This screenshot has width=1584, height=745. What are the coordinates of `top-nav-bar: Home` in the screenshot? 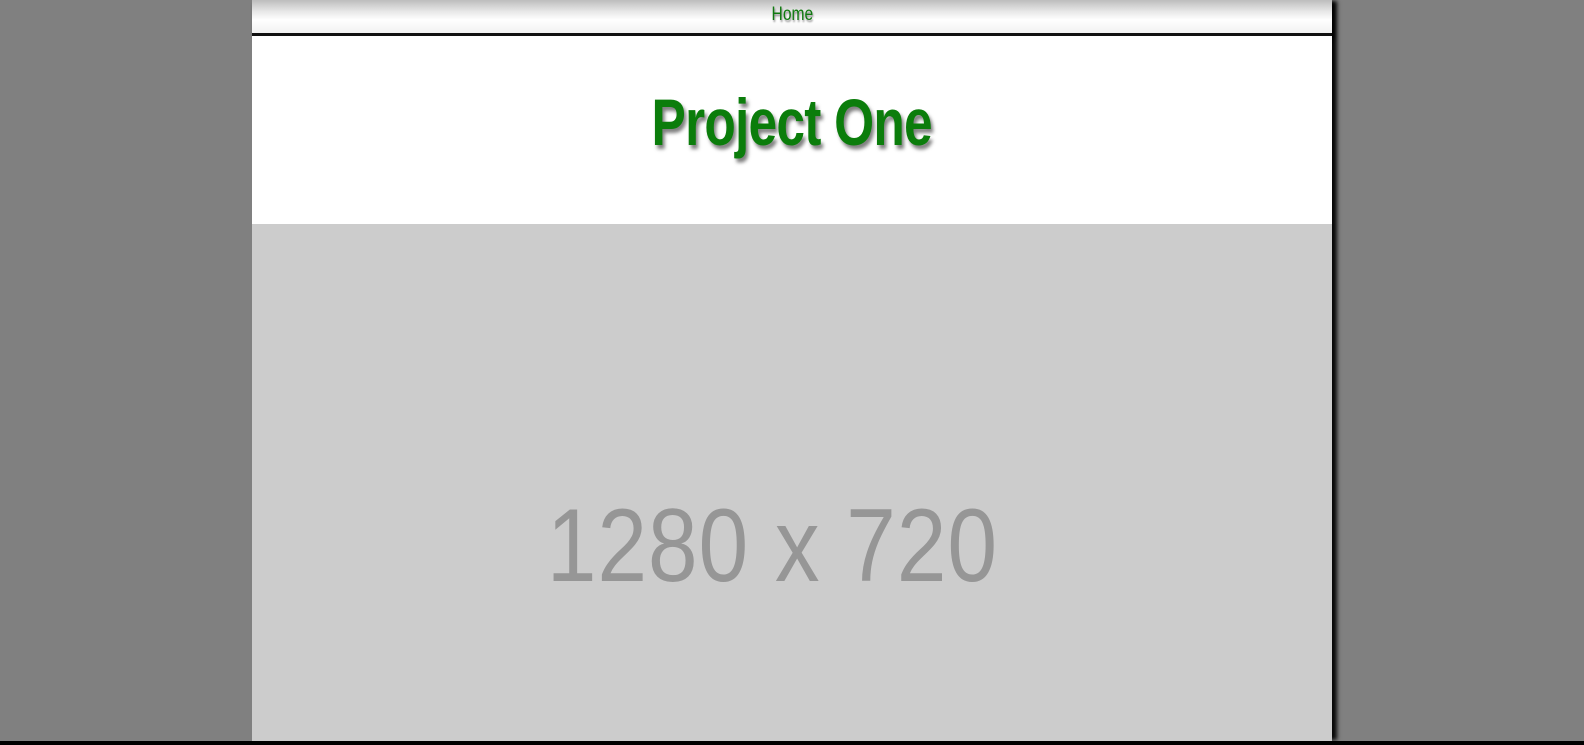 It's located at (792, 18).